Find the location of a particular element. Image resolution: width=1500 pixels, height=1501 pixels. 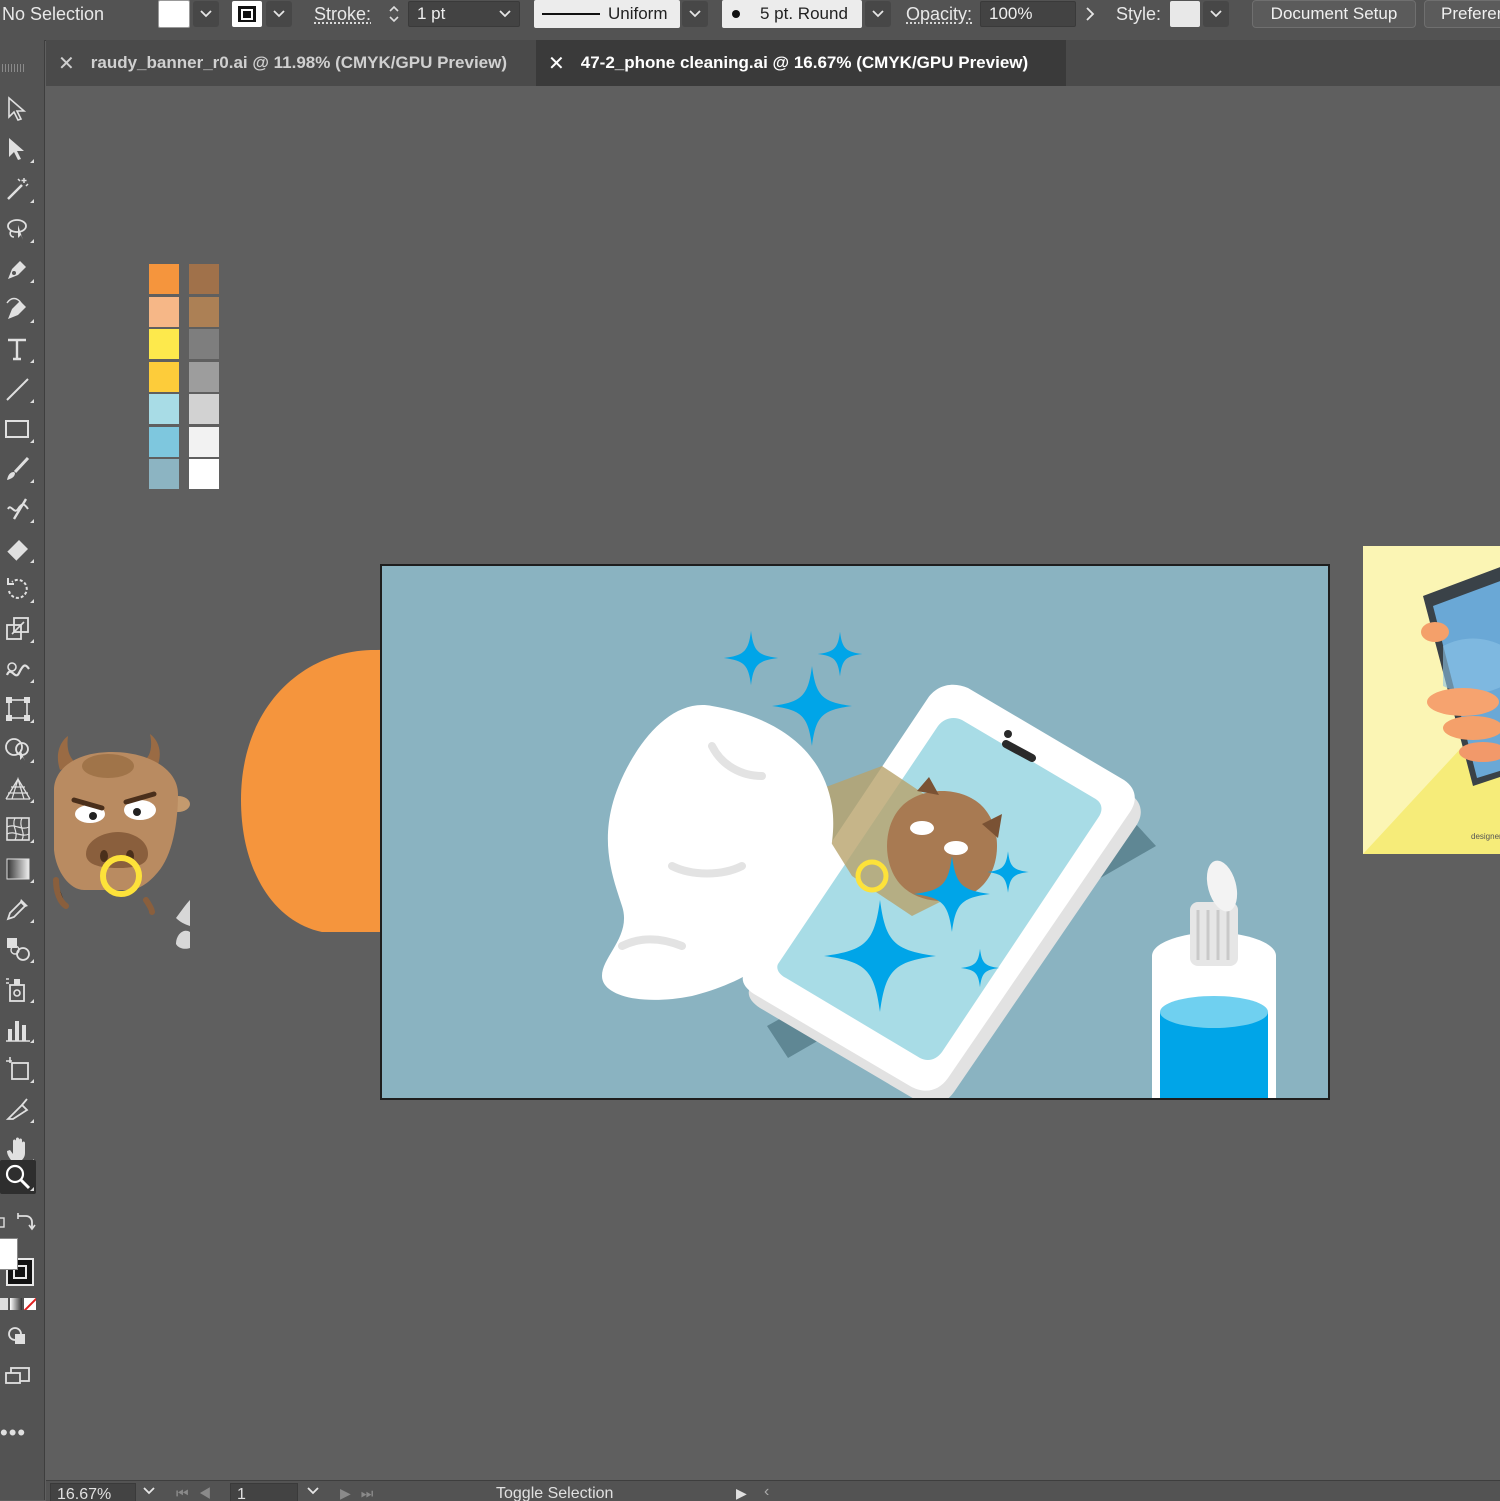

fill-swatch is located at coordinates (174, 14).